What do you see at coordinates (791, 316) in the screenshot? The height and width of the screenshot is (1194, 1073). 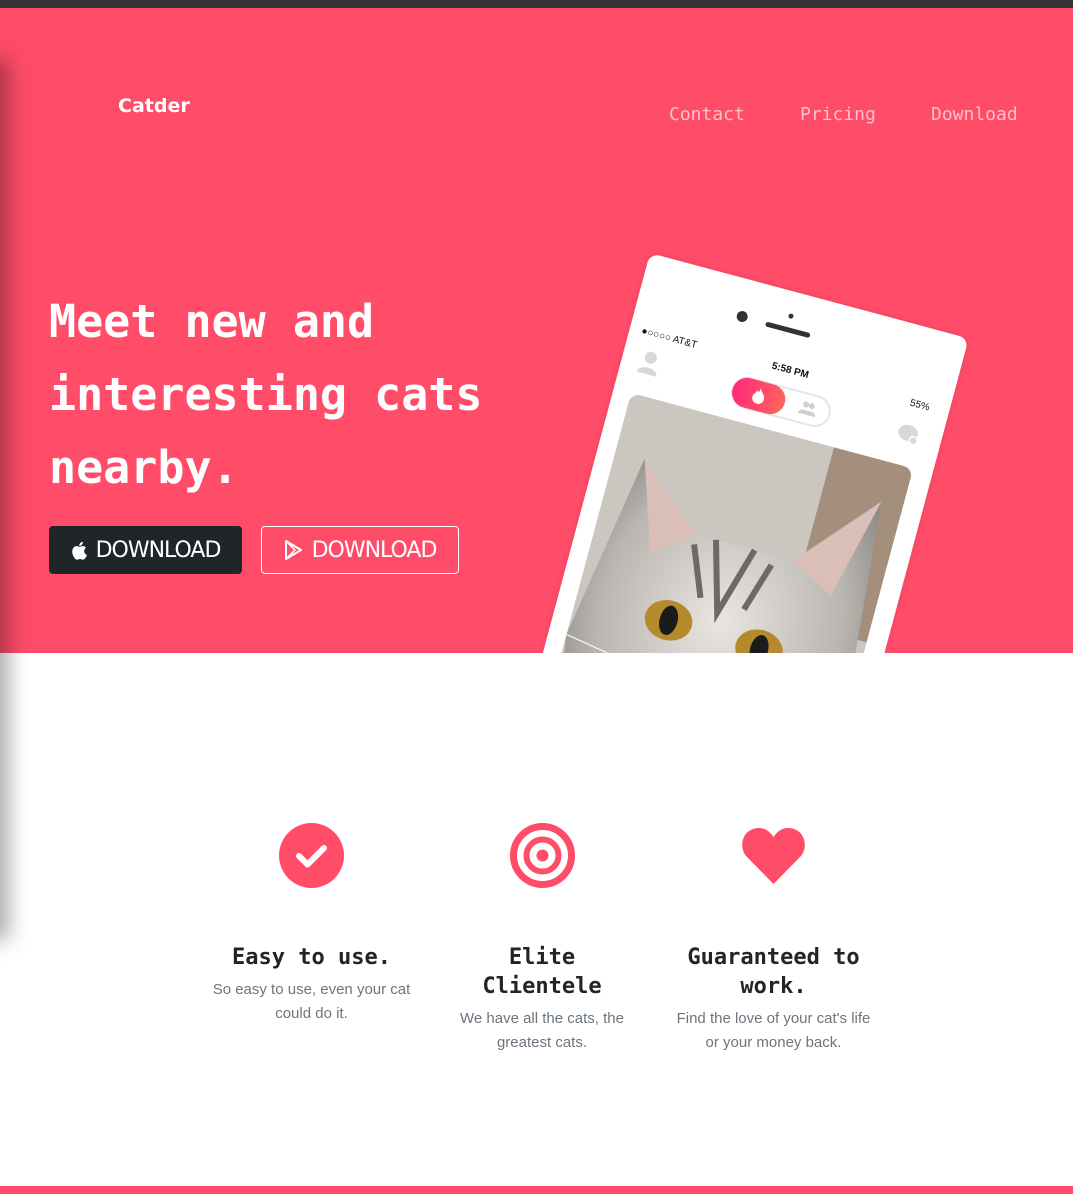 I see `phone-sensor` at bounding box center [791, 316].